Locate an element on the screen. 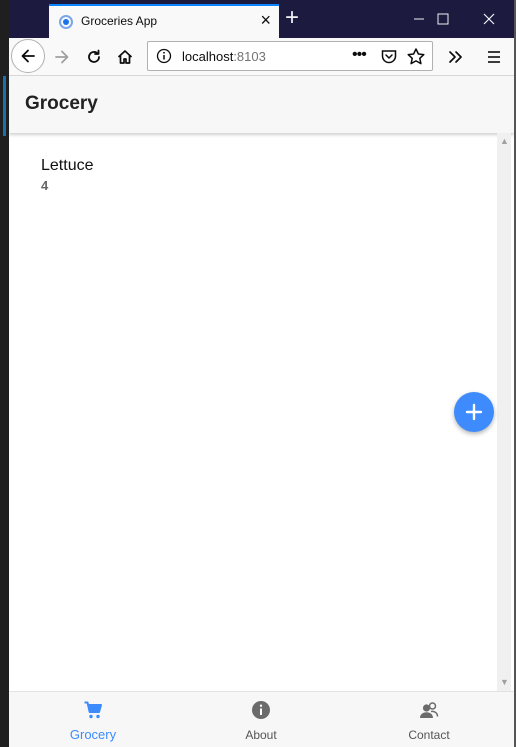  item-quantity: 4 is located at coordinates (45, 185).